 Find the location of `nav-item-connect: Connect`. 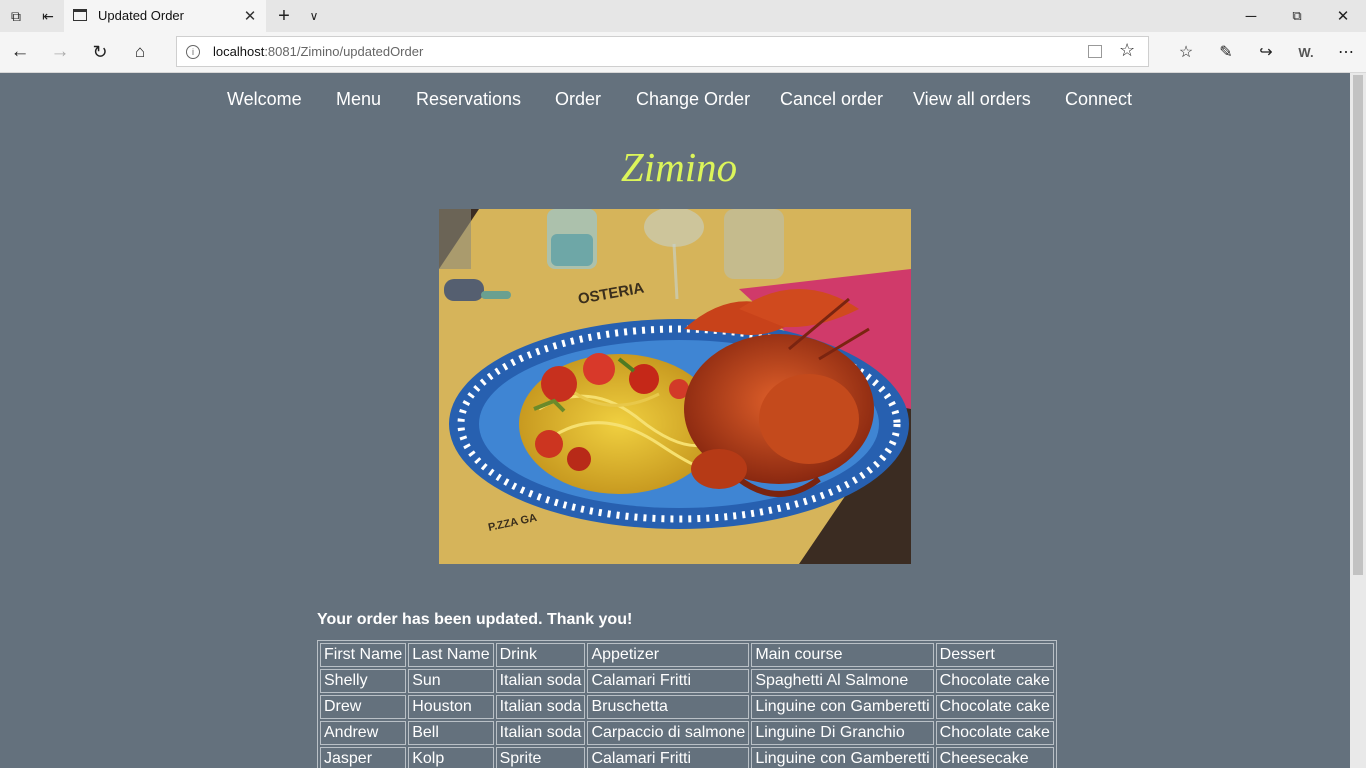

nav-item-connect: Connect is located at coordinates (1098, 99).